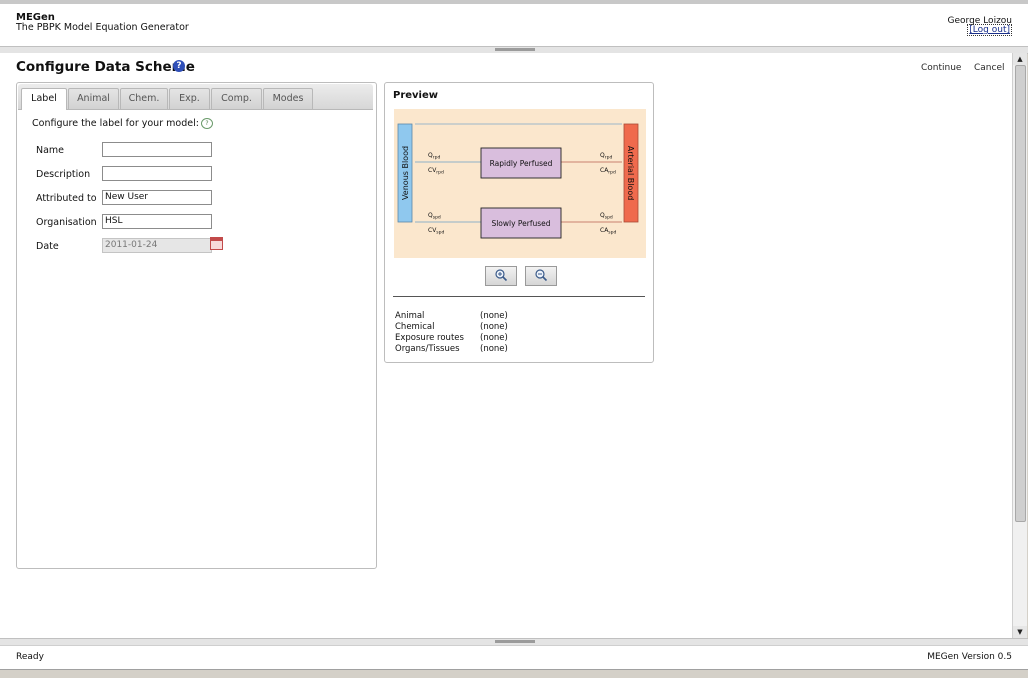  What do you see at coordinates (451, 327) in the screenshot?
I see `summary-row-chemical: Chemical (none)` at bounding box center [451, 327].